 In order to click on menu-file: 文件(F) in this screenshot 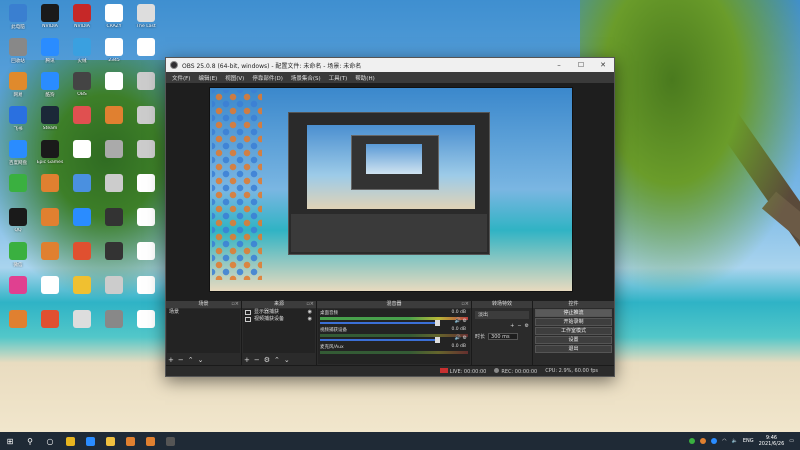, I will do `click(181, 78)`.